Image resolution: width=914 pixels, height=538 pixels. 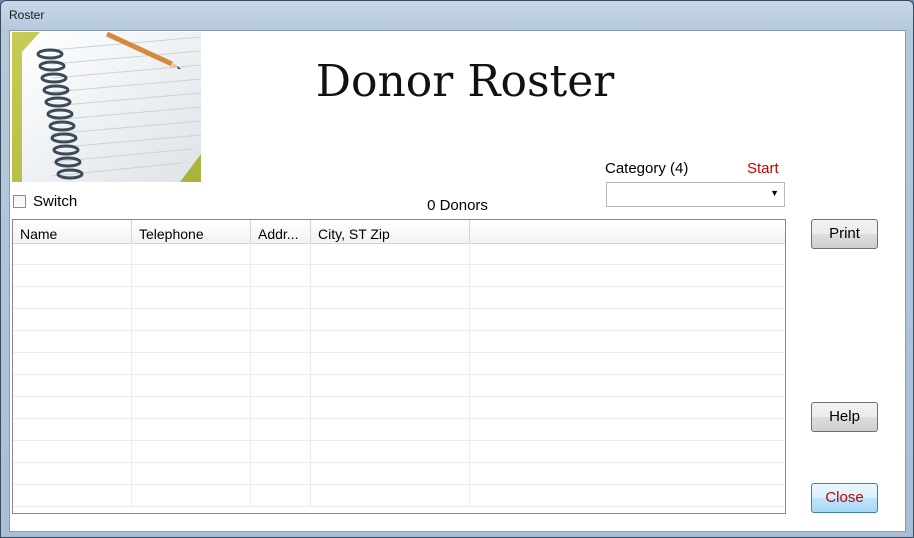 What do you see at coordinates (647, 168) in the screenshot?
I see `category-label: Category (4)` at bounding box center [647, 168].